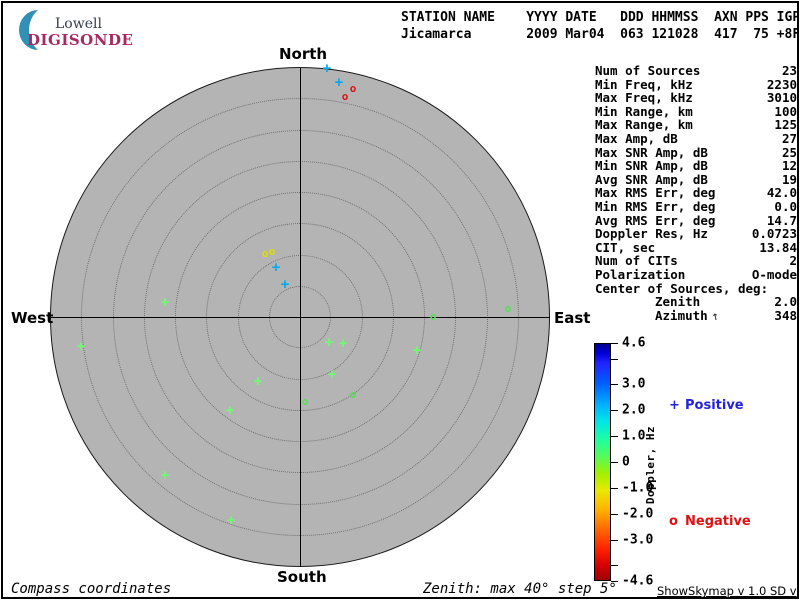  I want to click on stat-row: Polarization O-mode, so click(696, 275).